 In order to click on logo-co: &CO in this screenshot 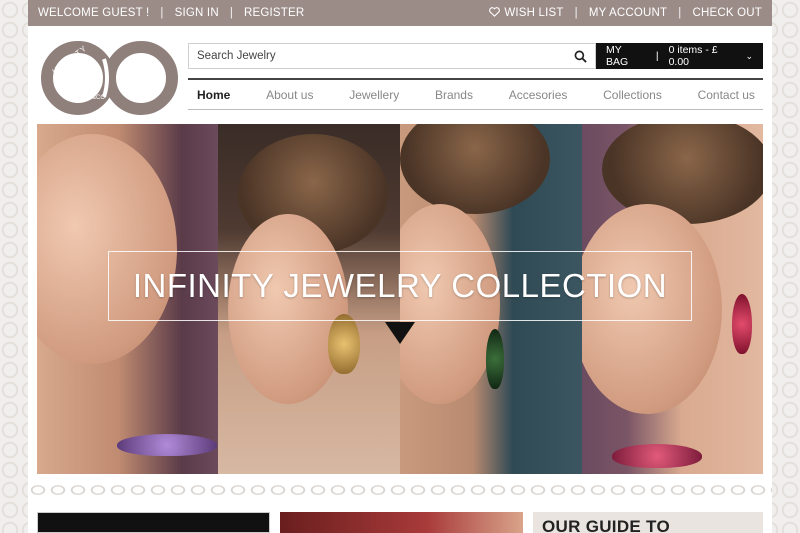, I will do `click(98, 98)`.